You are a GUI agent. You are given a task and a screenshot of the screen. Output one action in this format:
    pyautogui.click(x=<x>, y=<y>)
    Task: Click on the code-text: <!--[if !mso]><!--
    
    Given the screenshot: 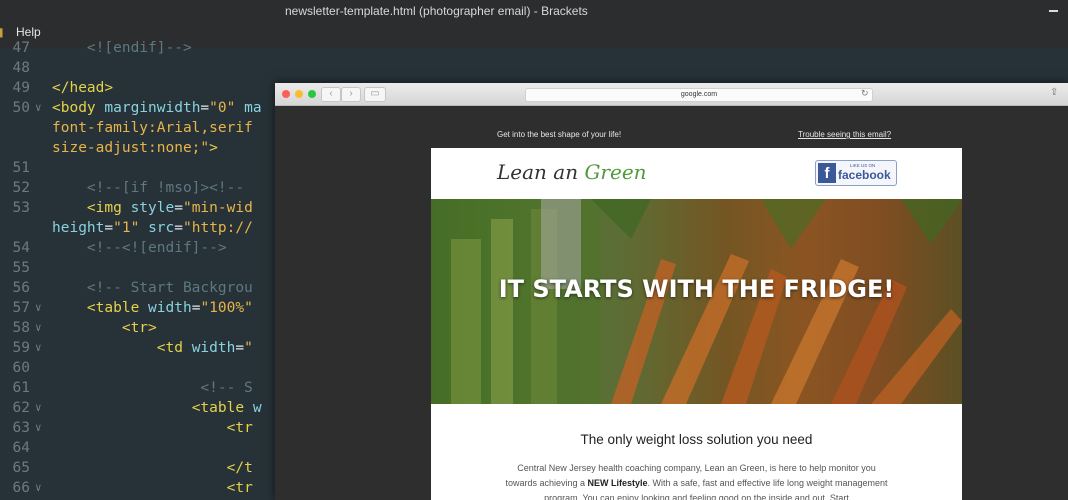 What is the action you would take?
    pyautogui.click(x=152, y=188)
    